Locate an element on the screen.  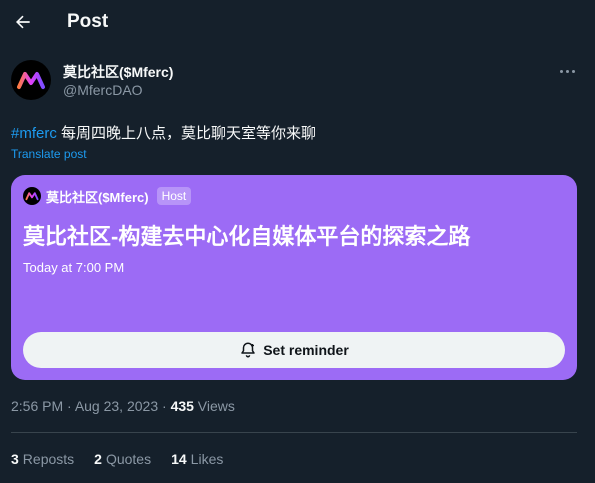
header-bar: Post is located at coordinates (297, 23).